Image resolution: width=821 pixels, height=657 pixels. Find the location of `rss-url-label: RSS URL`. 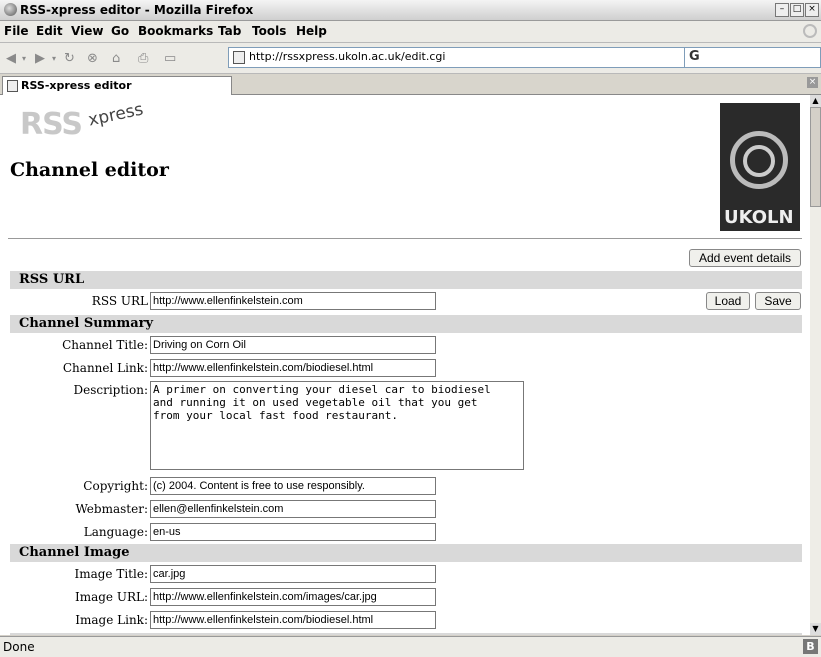

rss-url-label: RSS URL is located at coordinates (119, 301).